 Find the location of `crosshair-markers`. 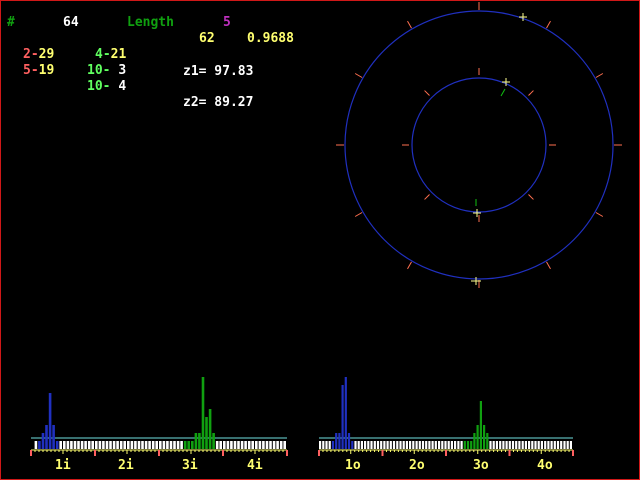

crosshair-markers is located at coordinates (499, 149).